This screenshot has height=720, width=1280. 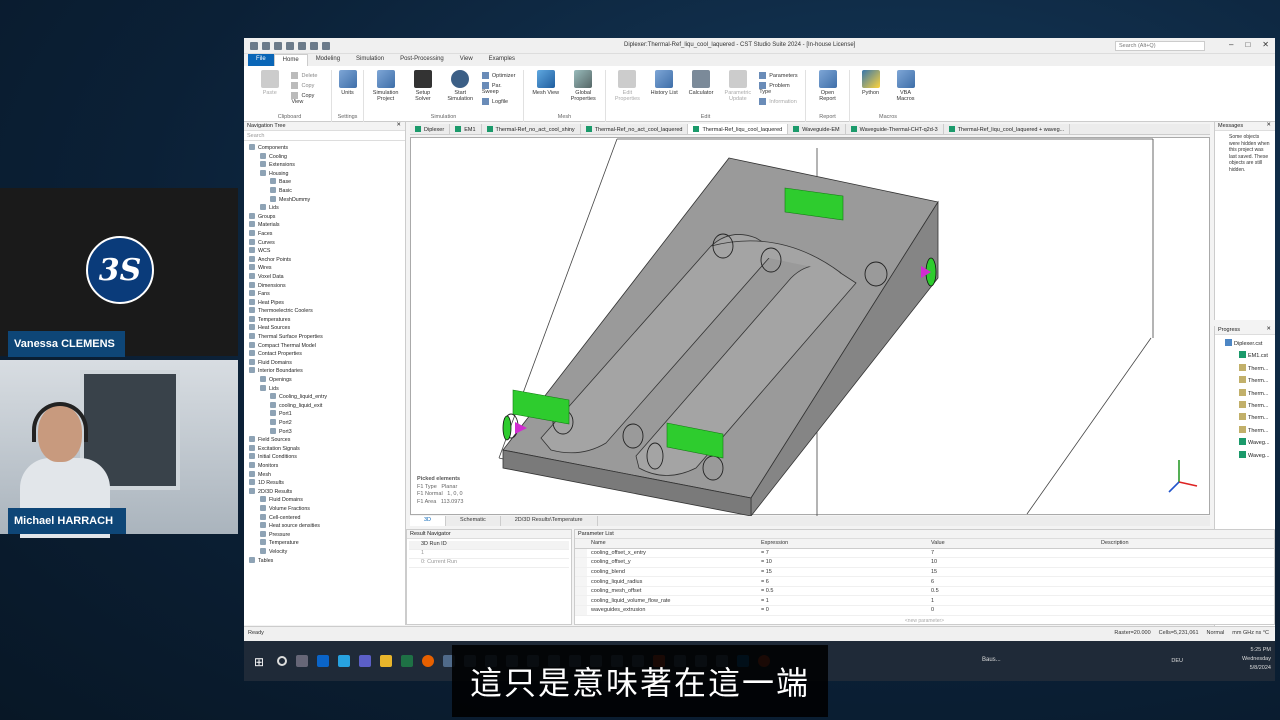 I want to click on tree-item: Port3, so click(x=324, y=432).